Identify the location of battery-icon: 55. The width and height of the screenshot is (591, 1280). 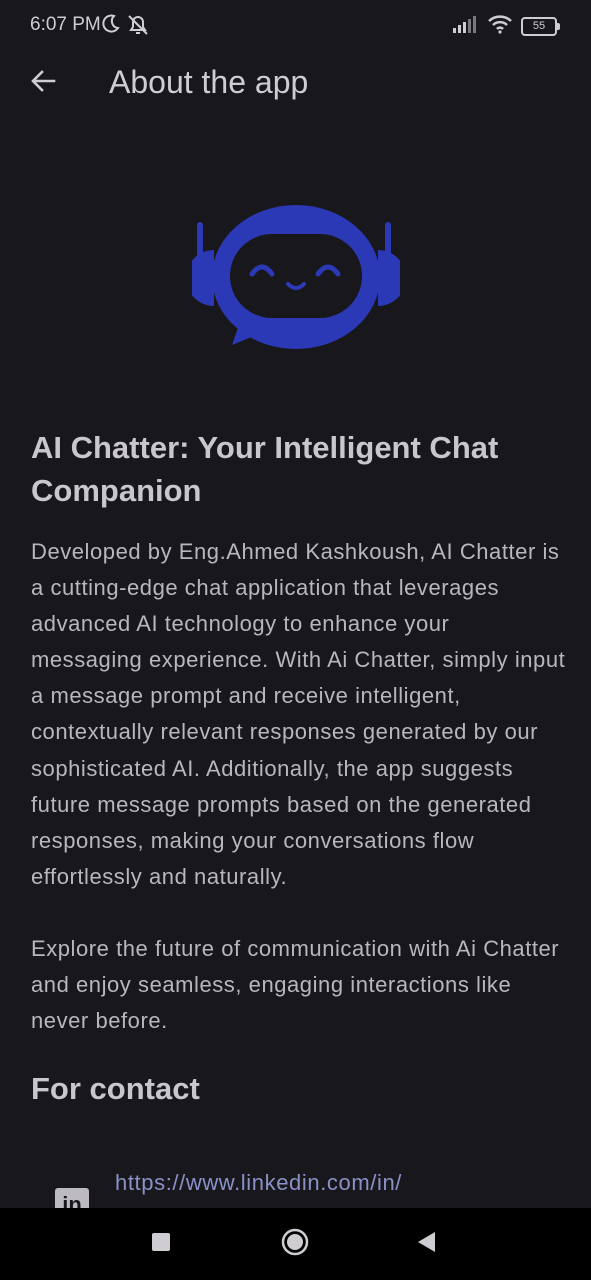
(540, 26).